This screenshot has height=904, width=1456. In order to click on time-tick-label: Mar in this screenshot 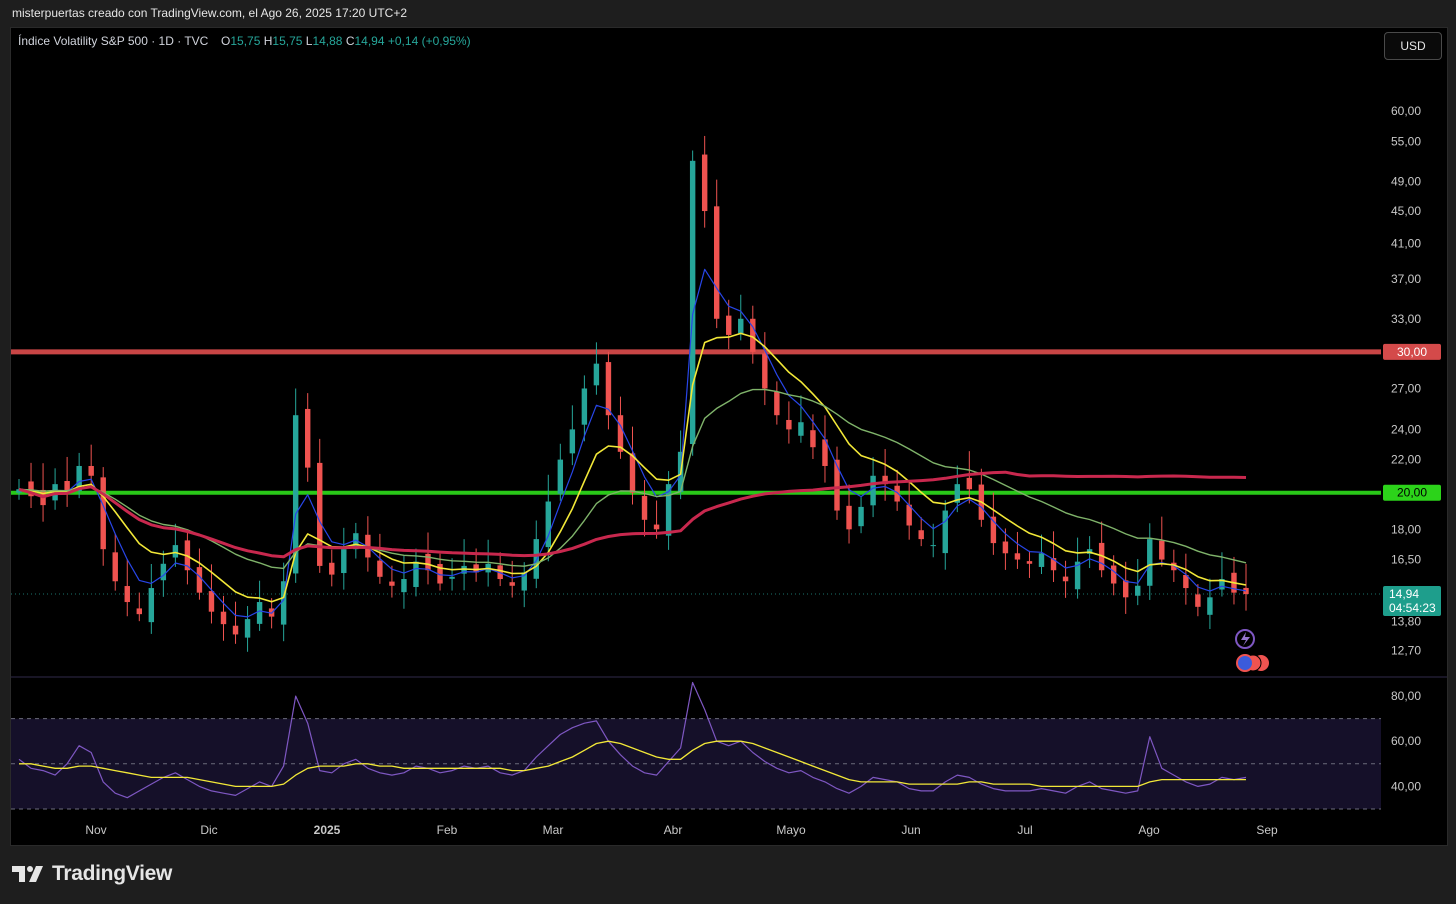, I will do `click(553, 830)`.